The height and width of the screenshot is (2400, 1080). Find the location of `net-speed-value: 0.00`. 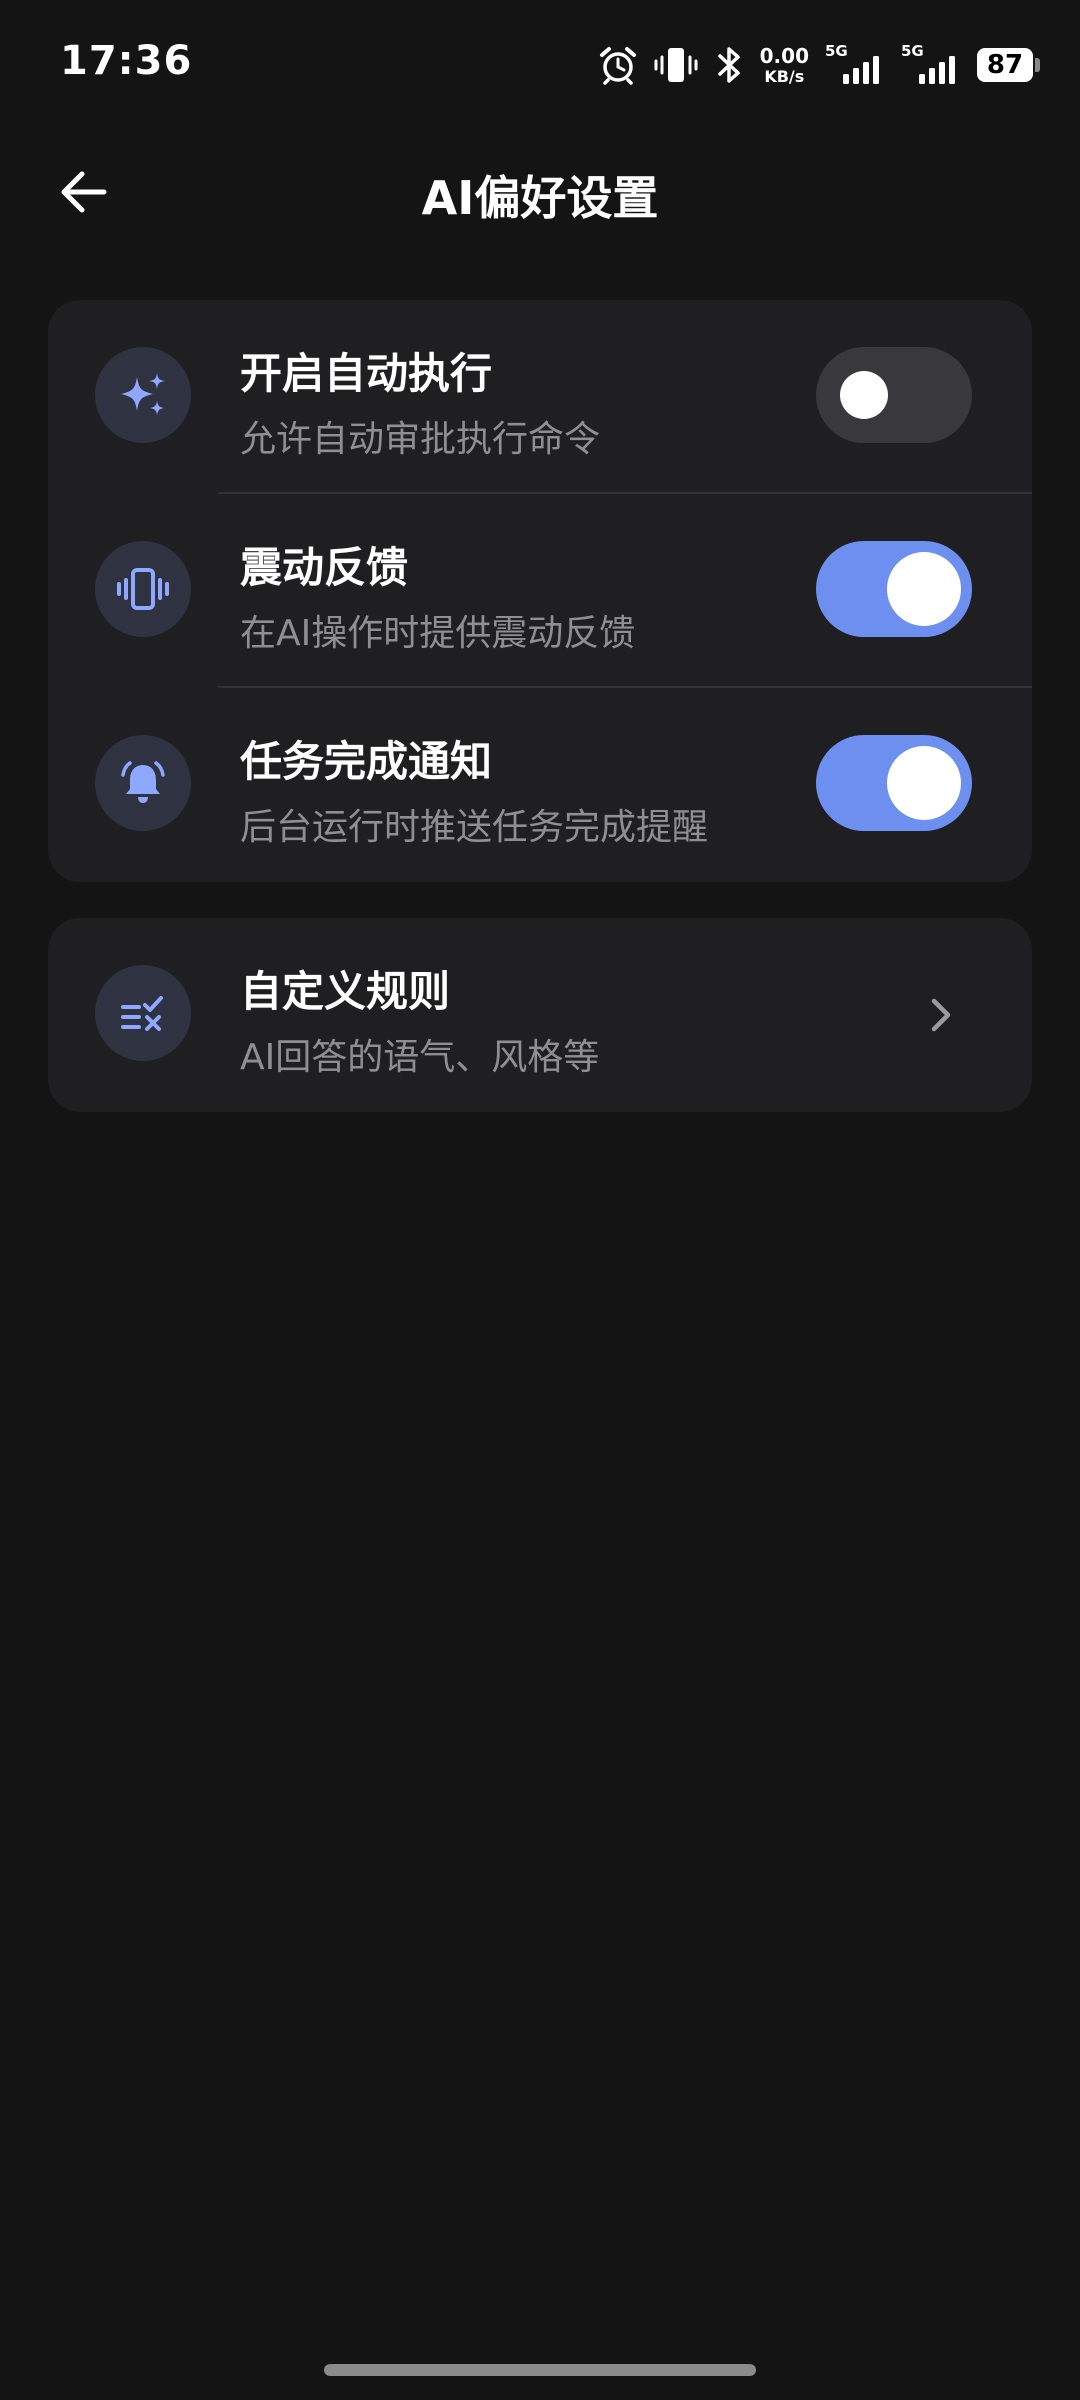

net-speed-value: 0.00 is located at coordinates (784, 55).